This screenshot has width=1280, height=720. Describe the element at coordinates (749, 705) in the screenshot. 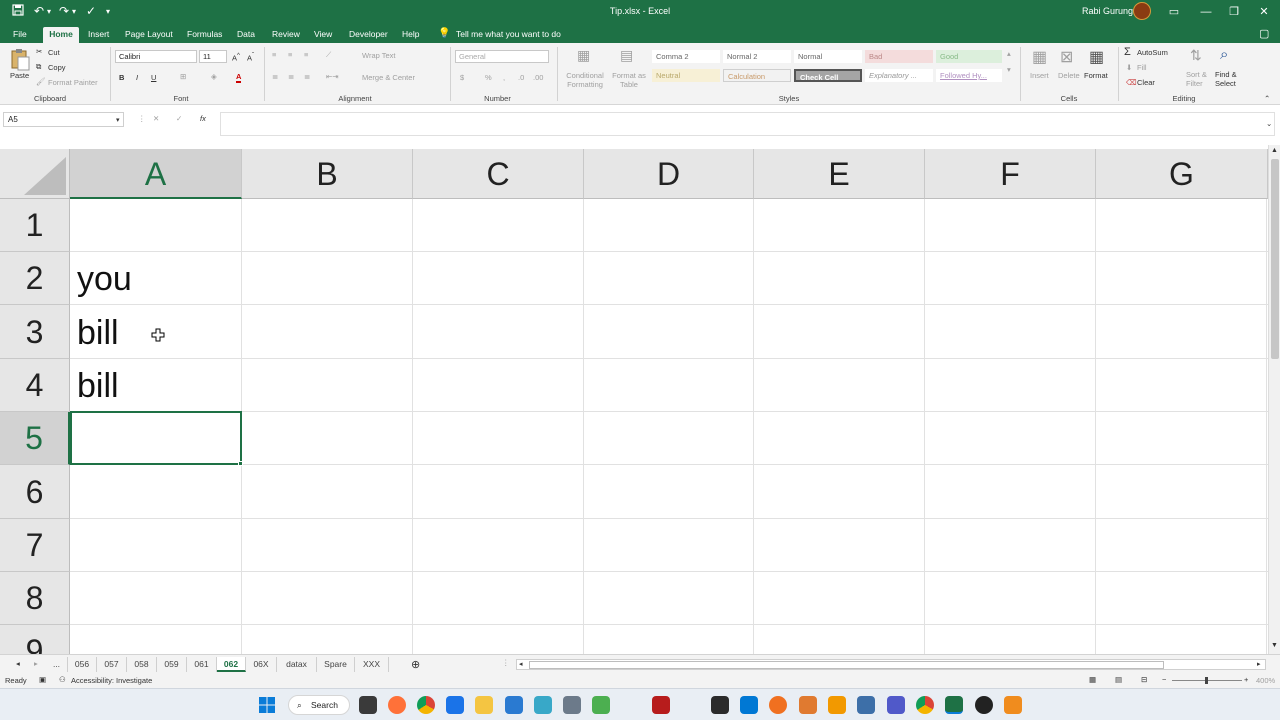

I see `vscode-icon` at that location.